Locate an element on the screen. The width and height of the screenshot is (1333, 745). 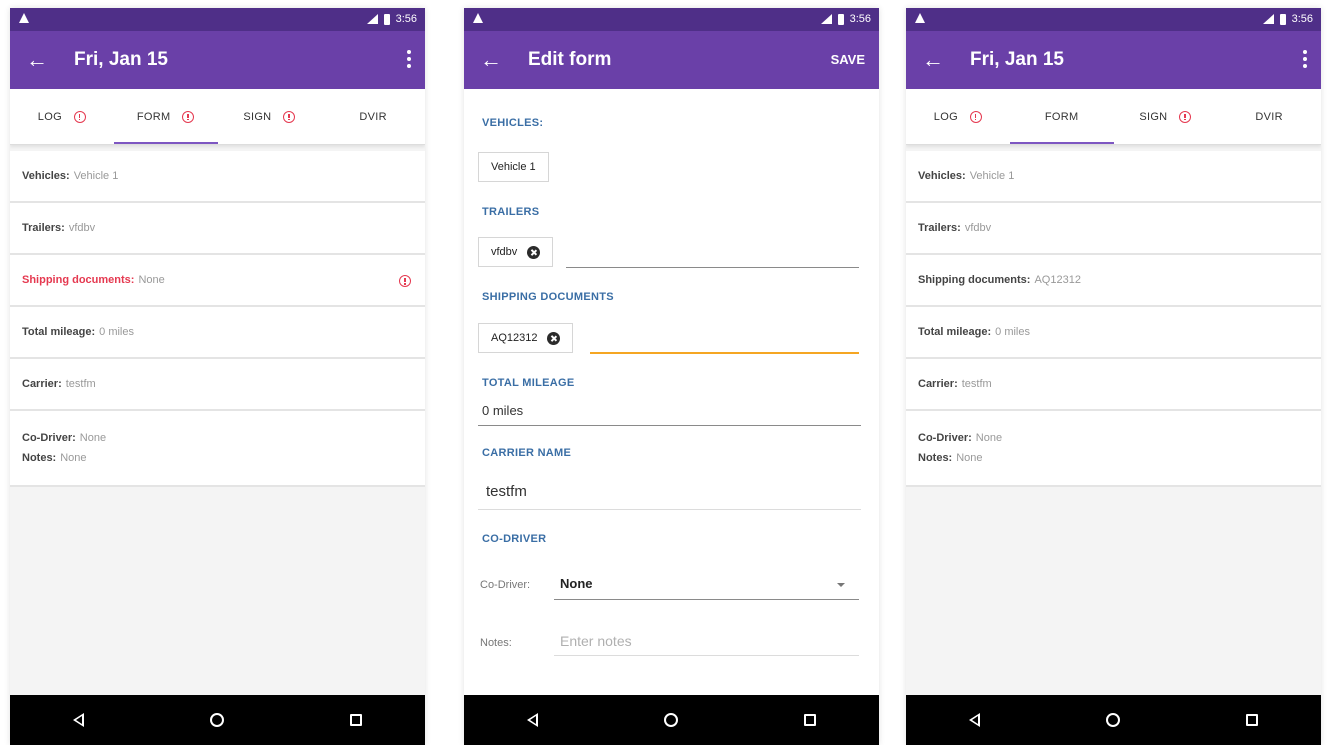
section-trailers: TRAILERS is located at coordinates (511, 212).